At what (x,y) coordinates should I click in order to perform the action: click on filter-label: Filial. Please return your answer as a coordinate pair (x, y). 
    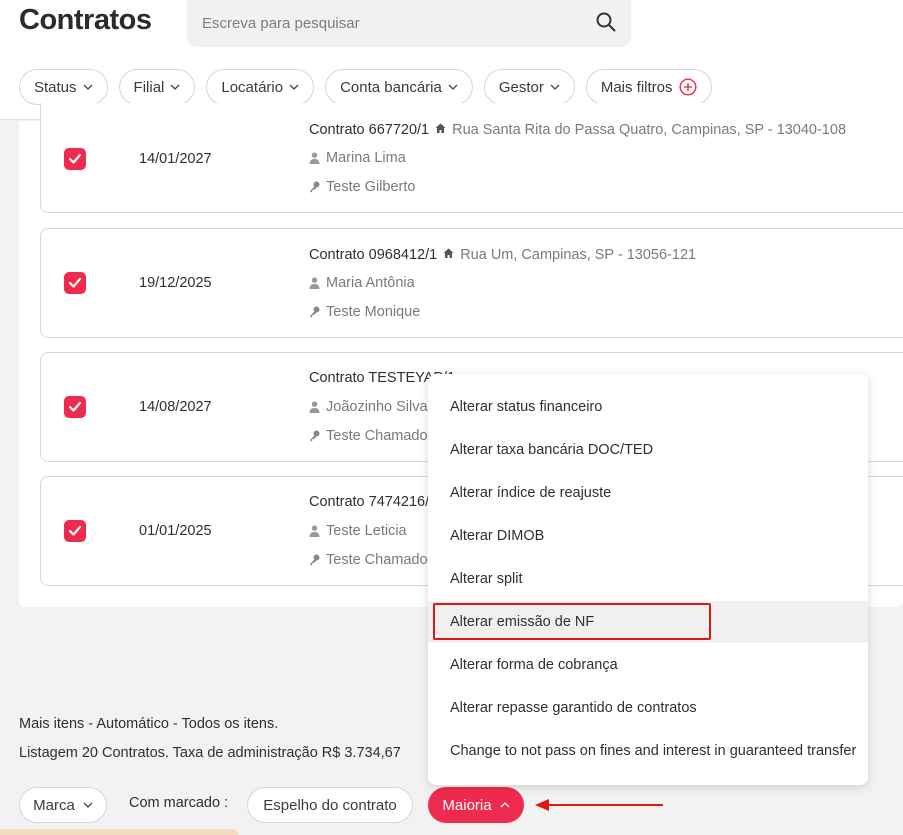
    Looking at the image, I should click on (149, 87).